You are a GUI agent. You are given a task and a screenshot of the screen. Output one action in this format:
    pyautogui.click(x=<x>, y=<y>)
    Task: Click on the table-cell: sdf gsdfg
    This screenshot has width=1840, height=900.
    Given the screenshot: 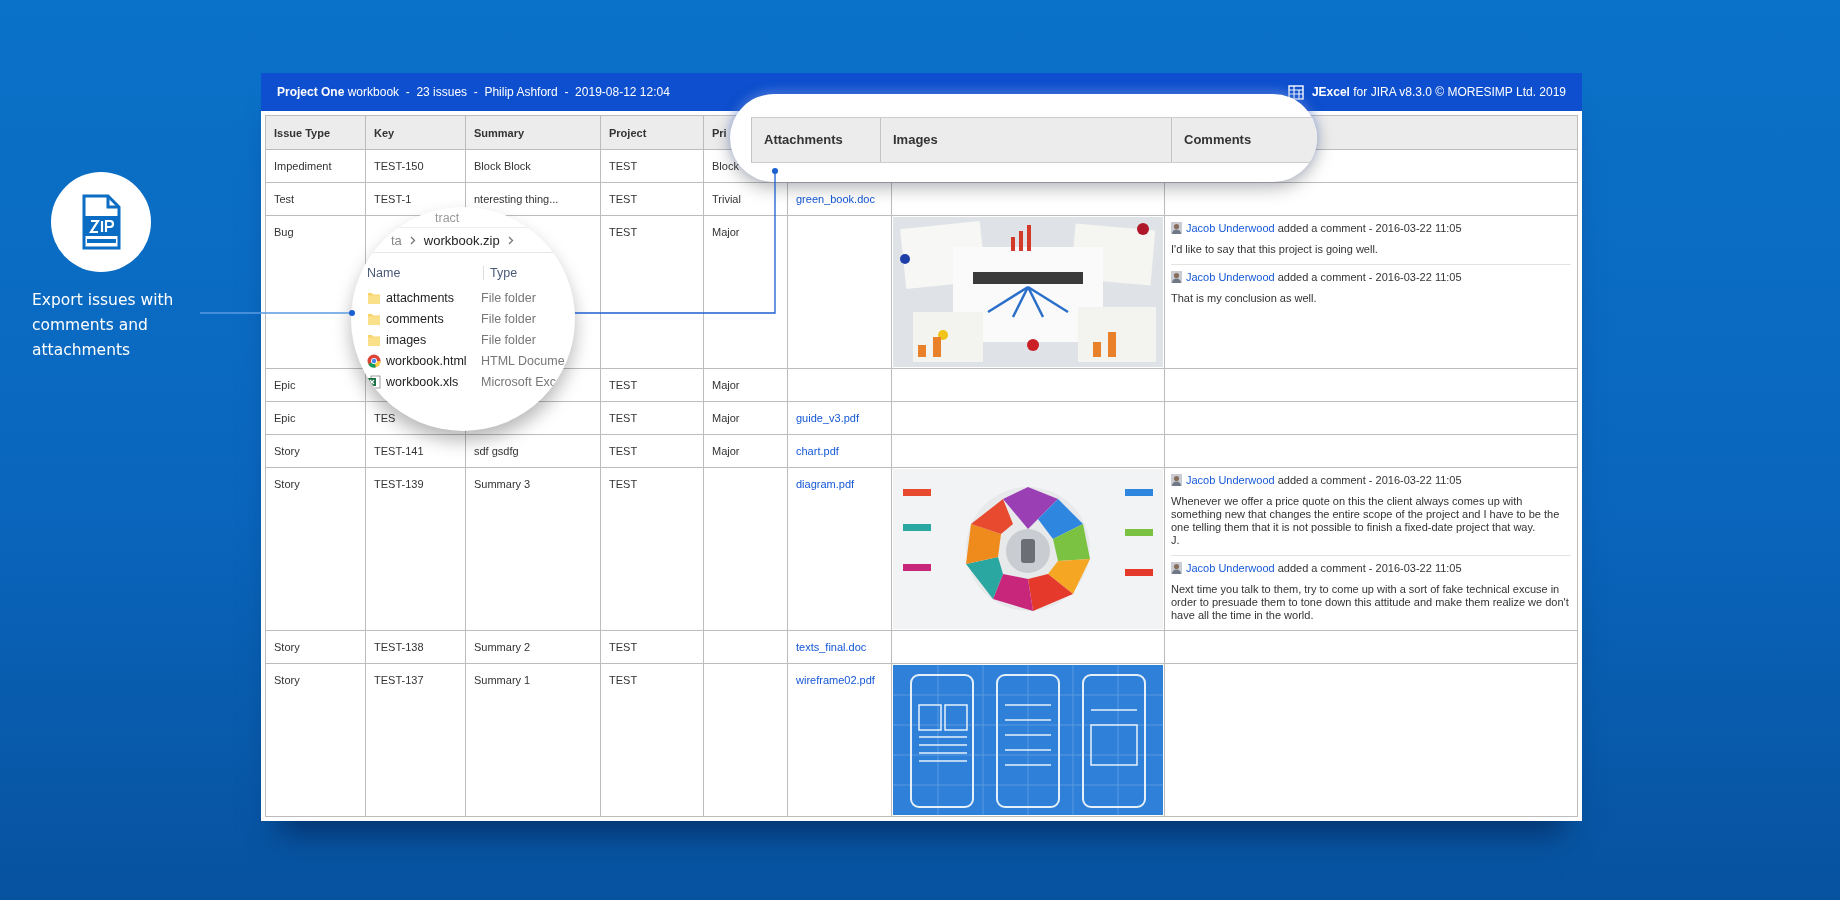 What is the action you would take?
    pyautogui.click(x=533, y=451)
    